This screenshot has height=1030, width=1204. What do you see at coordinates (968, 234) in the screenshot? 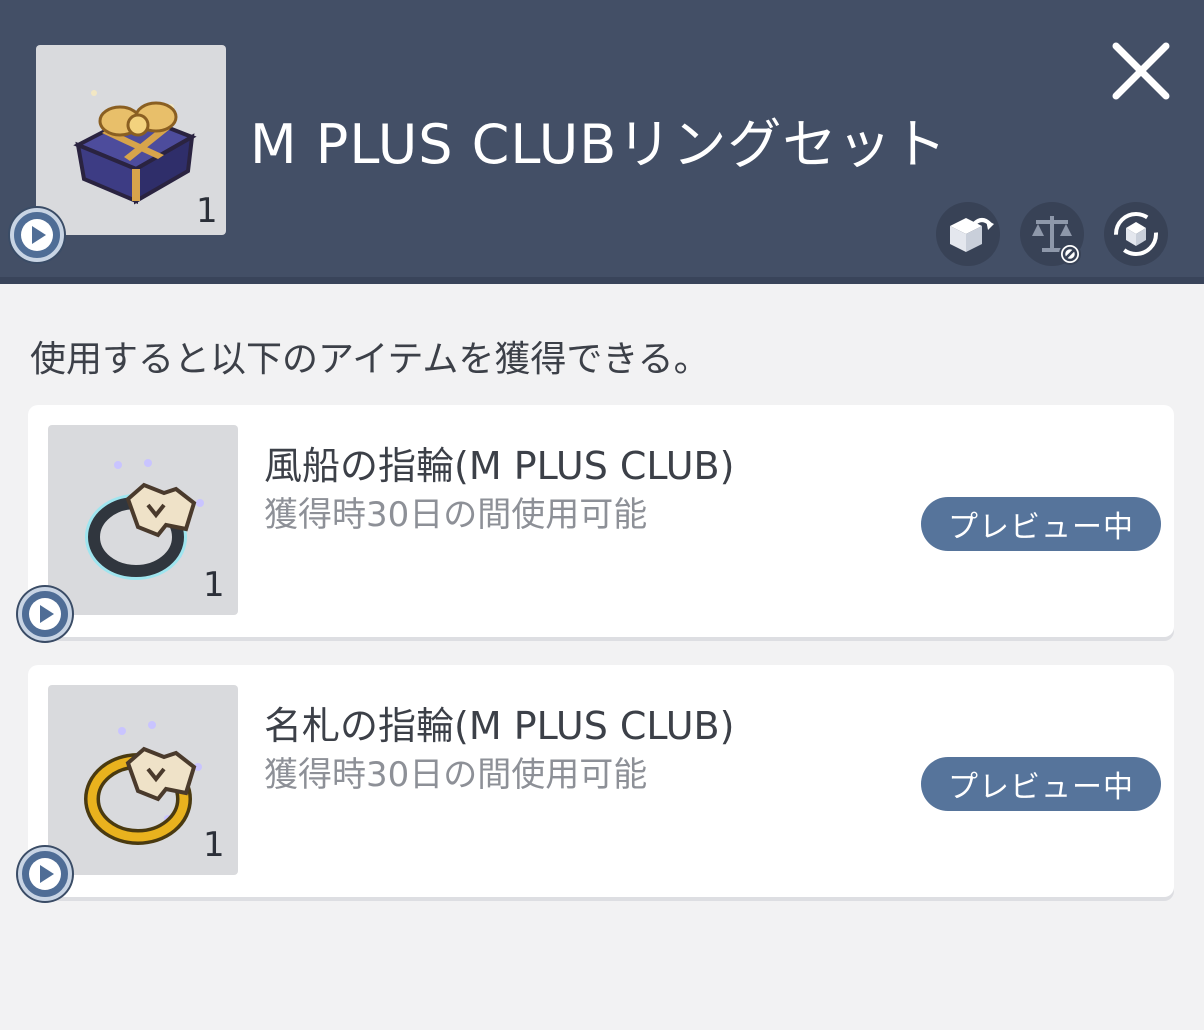
I see `transfer-box-icon` at bounding box center [968, 234].